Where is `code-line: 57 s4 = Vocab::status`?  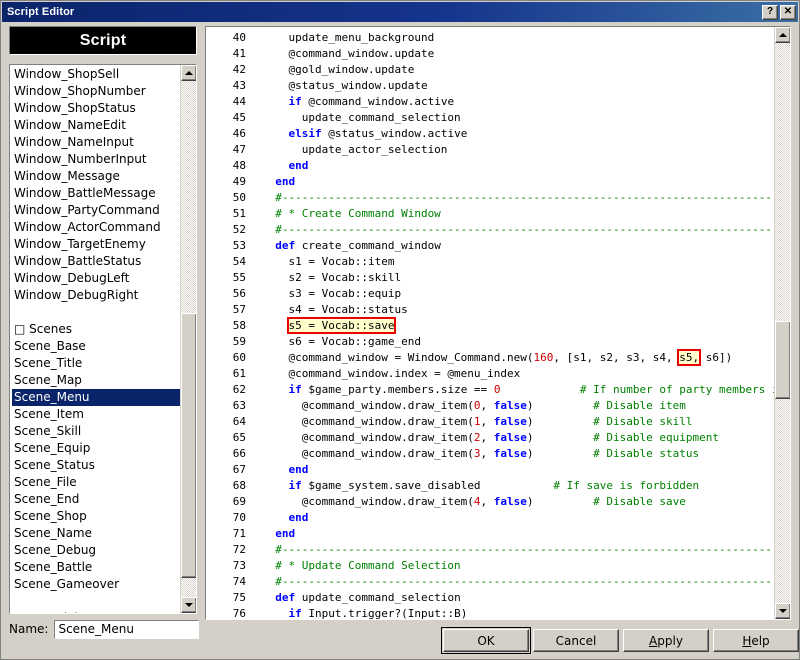
code-line: 57 s4 = Vocab::status is located at coordinates (490, 310).